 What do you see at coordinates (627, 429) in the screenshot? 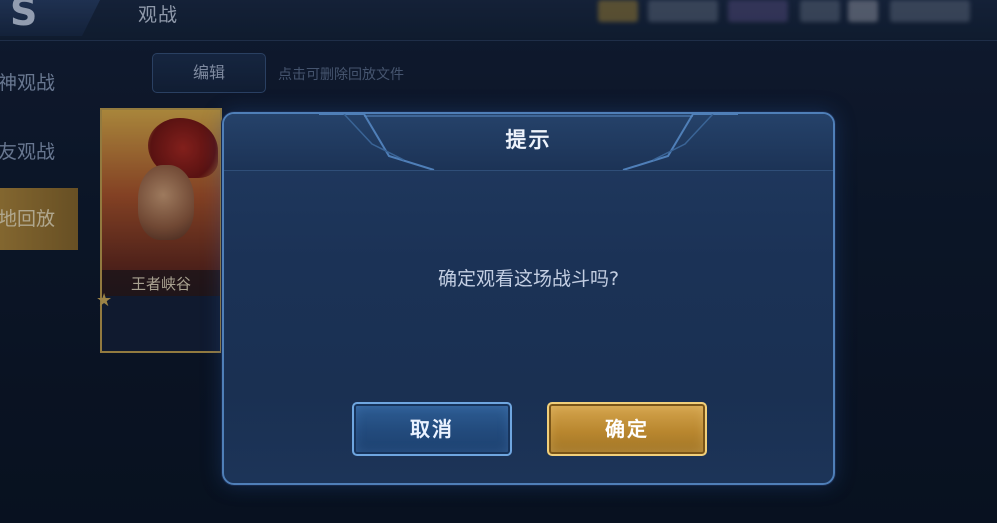
I see `confirm-button: 确定` at bounding box center [627, 429].